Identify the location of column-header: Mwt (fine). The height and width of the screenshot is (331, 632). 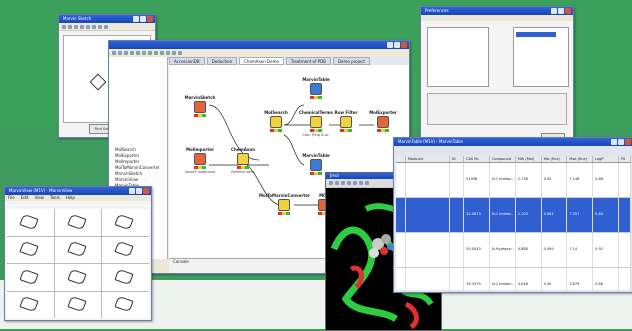
(580, 159).